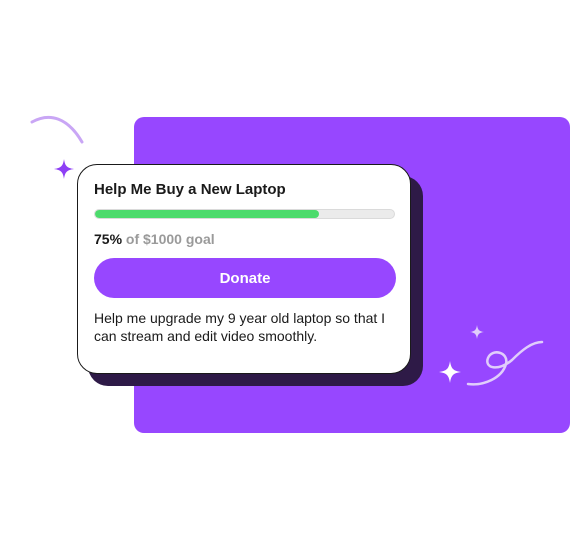 The image size is (570, 550). Describe the element at coordinates (450, 372) in the screenshot. I see `sparkle-white-icon` at that location.